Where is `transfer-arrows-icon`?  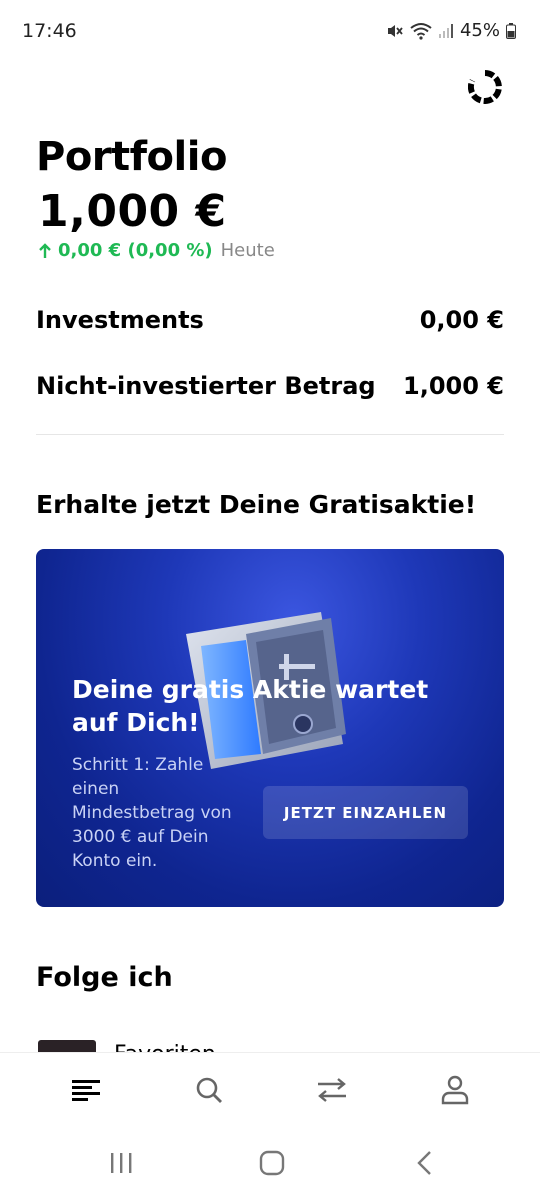
transfer-arrows-icon is located at coordinates (332, 1090).